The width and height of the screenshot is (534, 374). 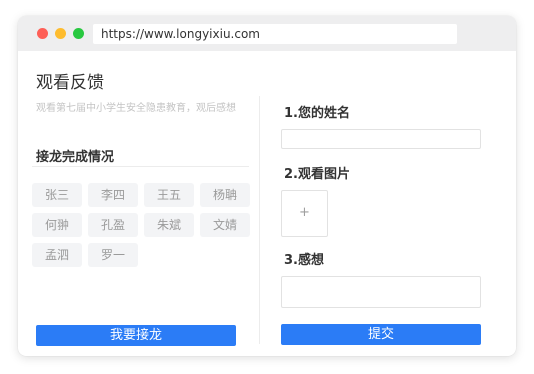 I want to click on name-question-label: 1.您的姓名, so click(x=317, y=113).